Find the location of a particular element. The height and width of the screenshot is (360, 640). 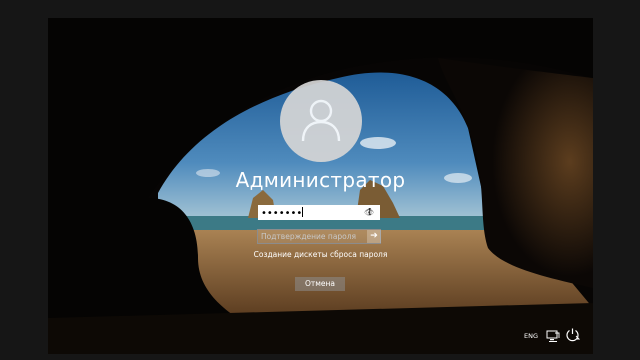

cancel-button: Отмена is located at coordinates (320, 284).